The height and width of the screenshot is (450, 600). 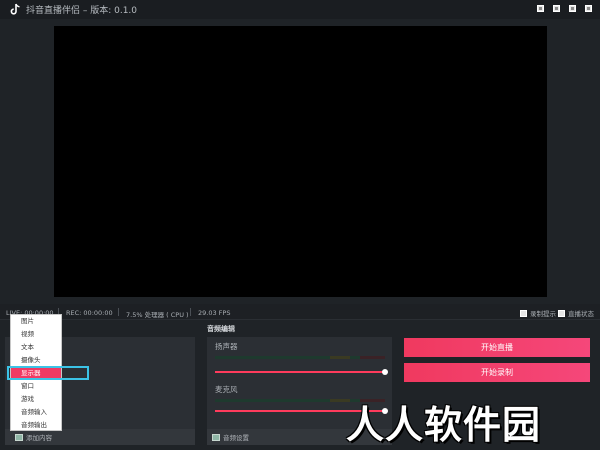 What do you see at coordinates (36, 360) in the screenshot?
I see `menu-item: 摄像头` at bounding box center [36, 360].